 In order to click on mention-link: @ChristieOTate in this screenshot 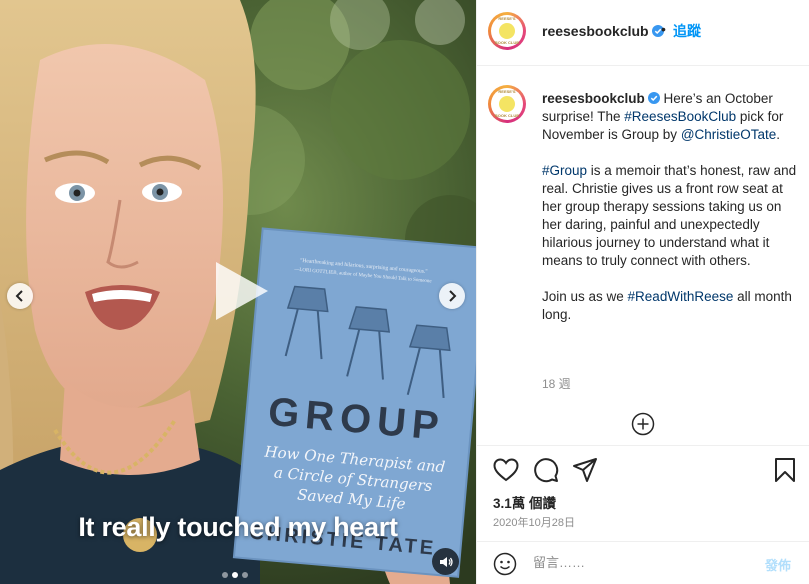, I will do `click(728, 134)`.